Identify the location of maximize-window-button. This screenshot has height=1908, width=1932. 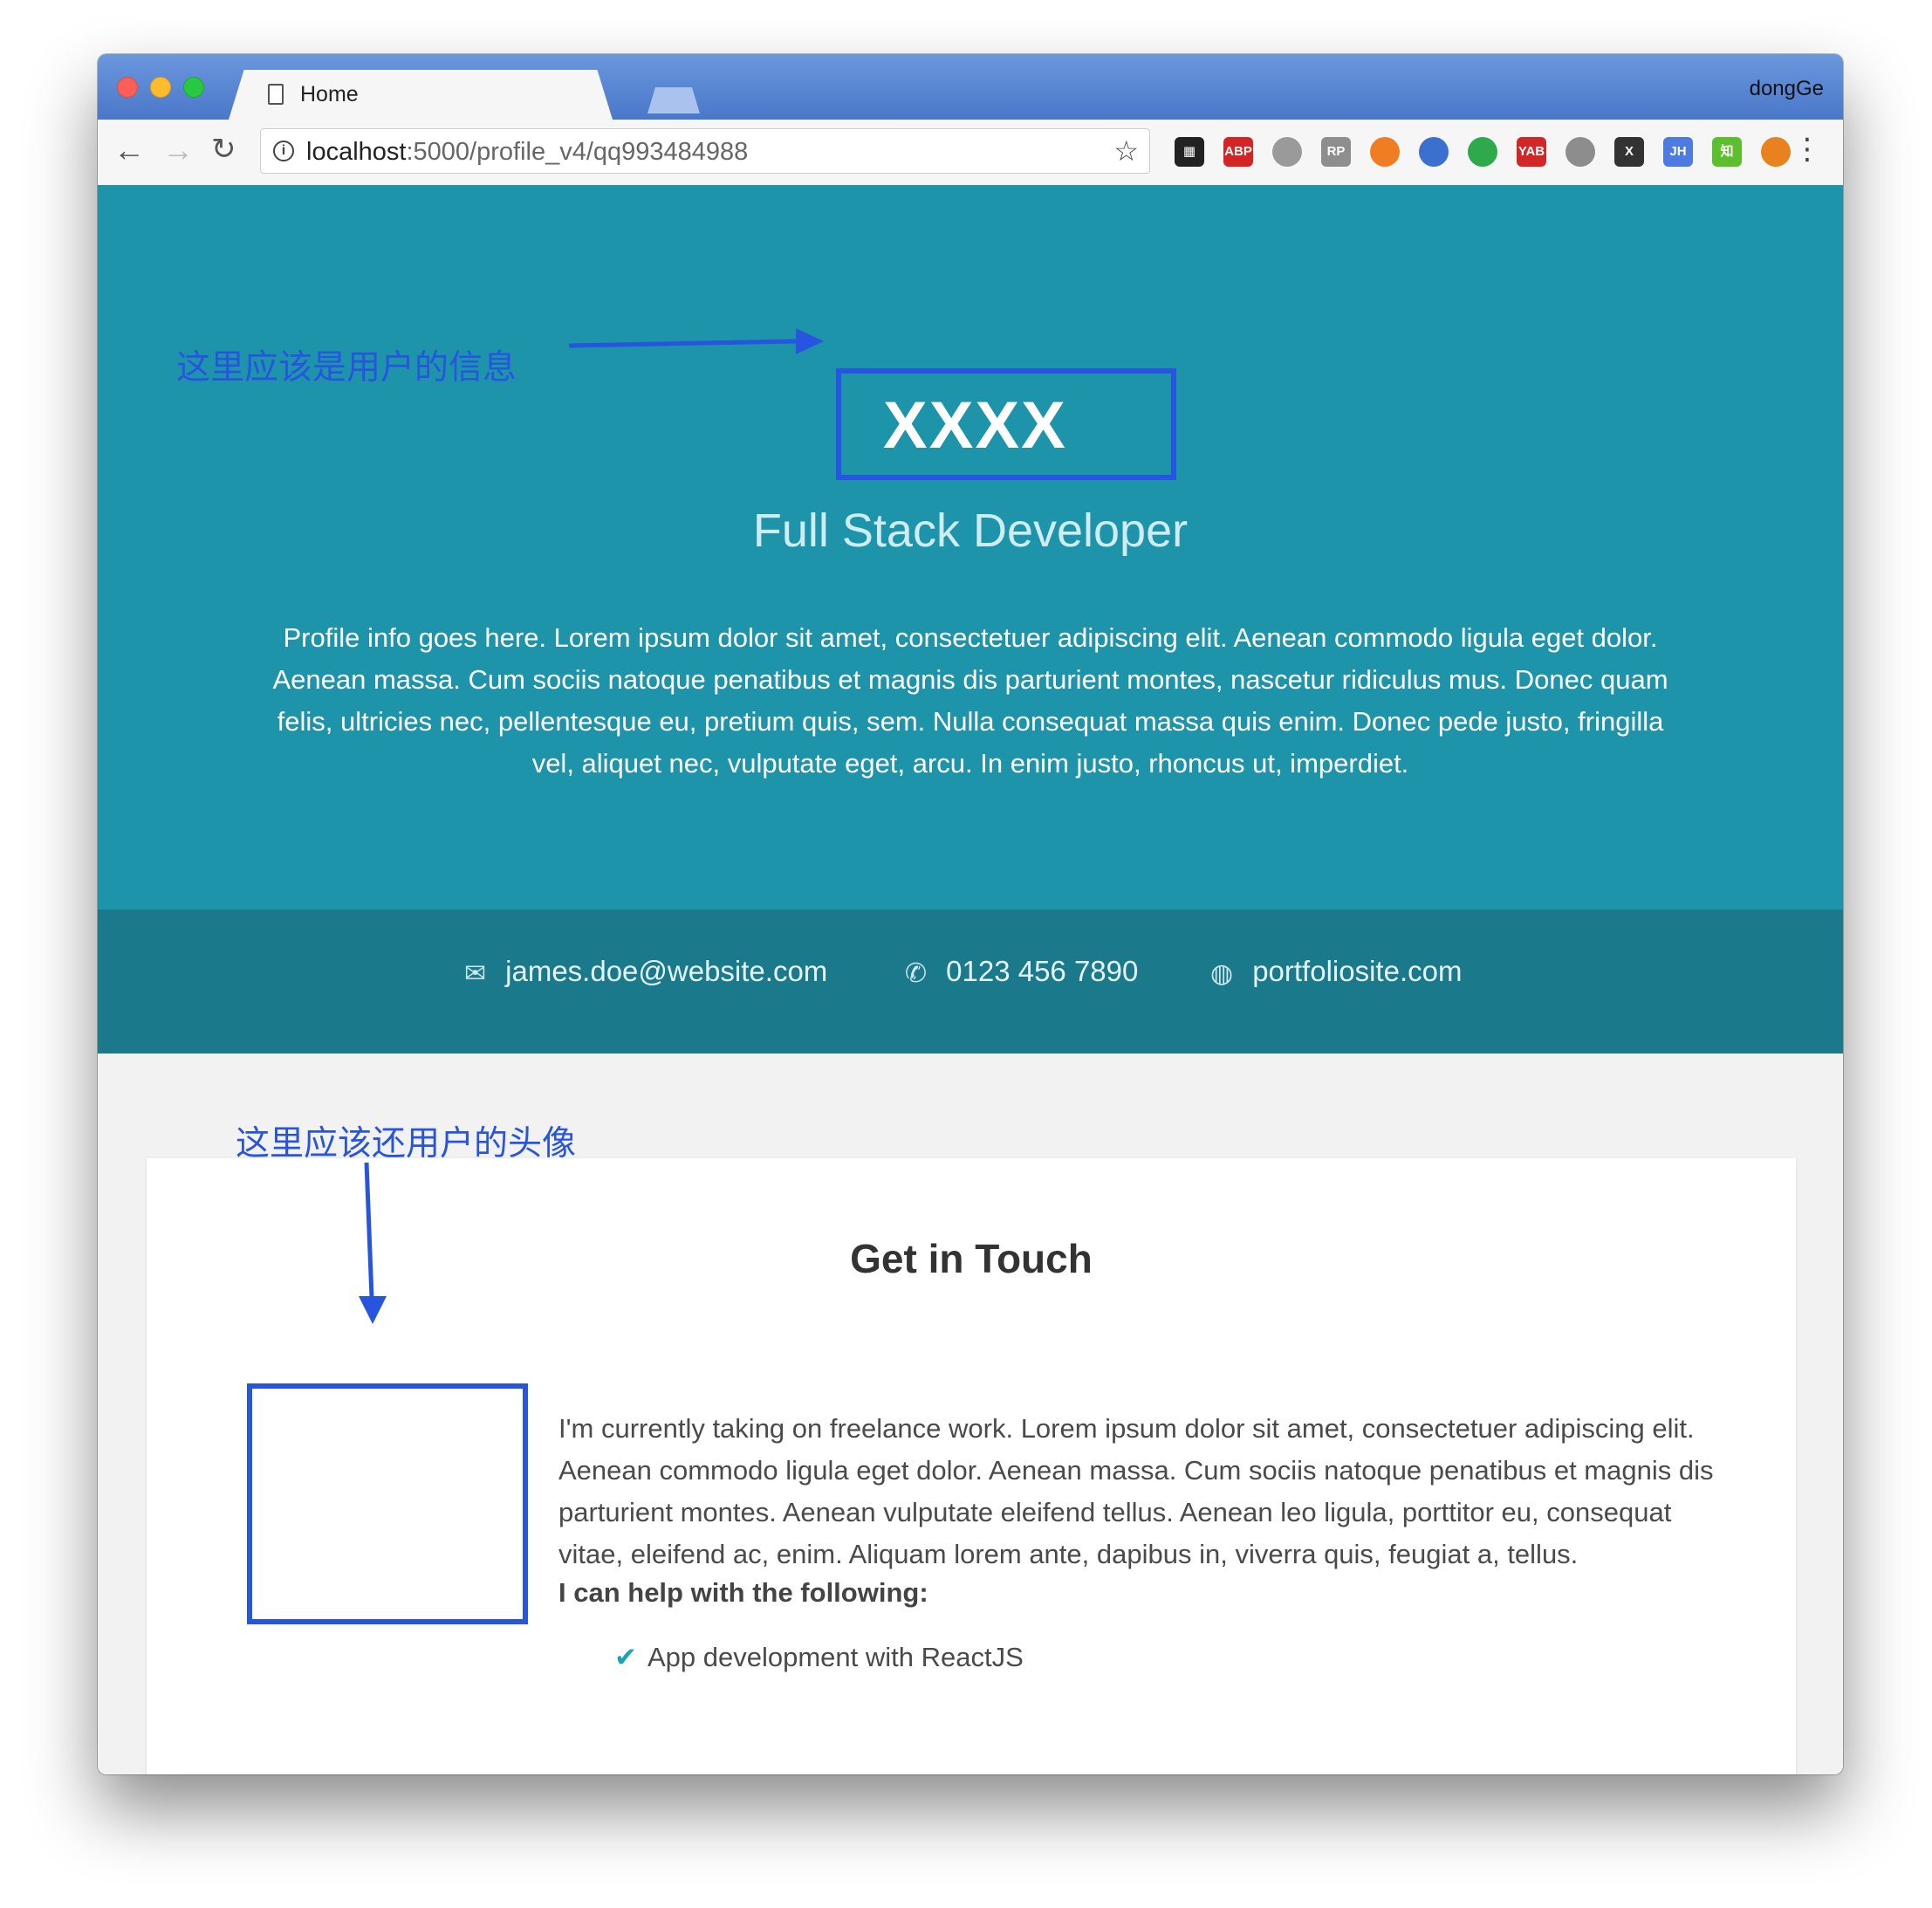
(193, 87).